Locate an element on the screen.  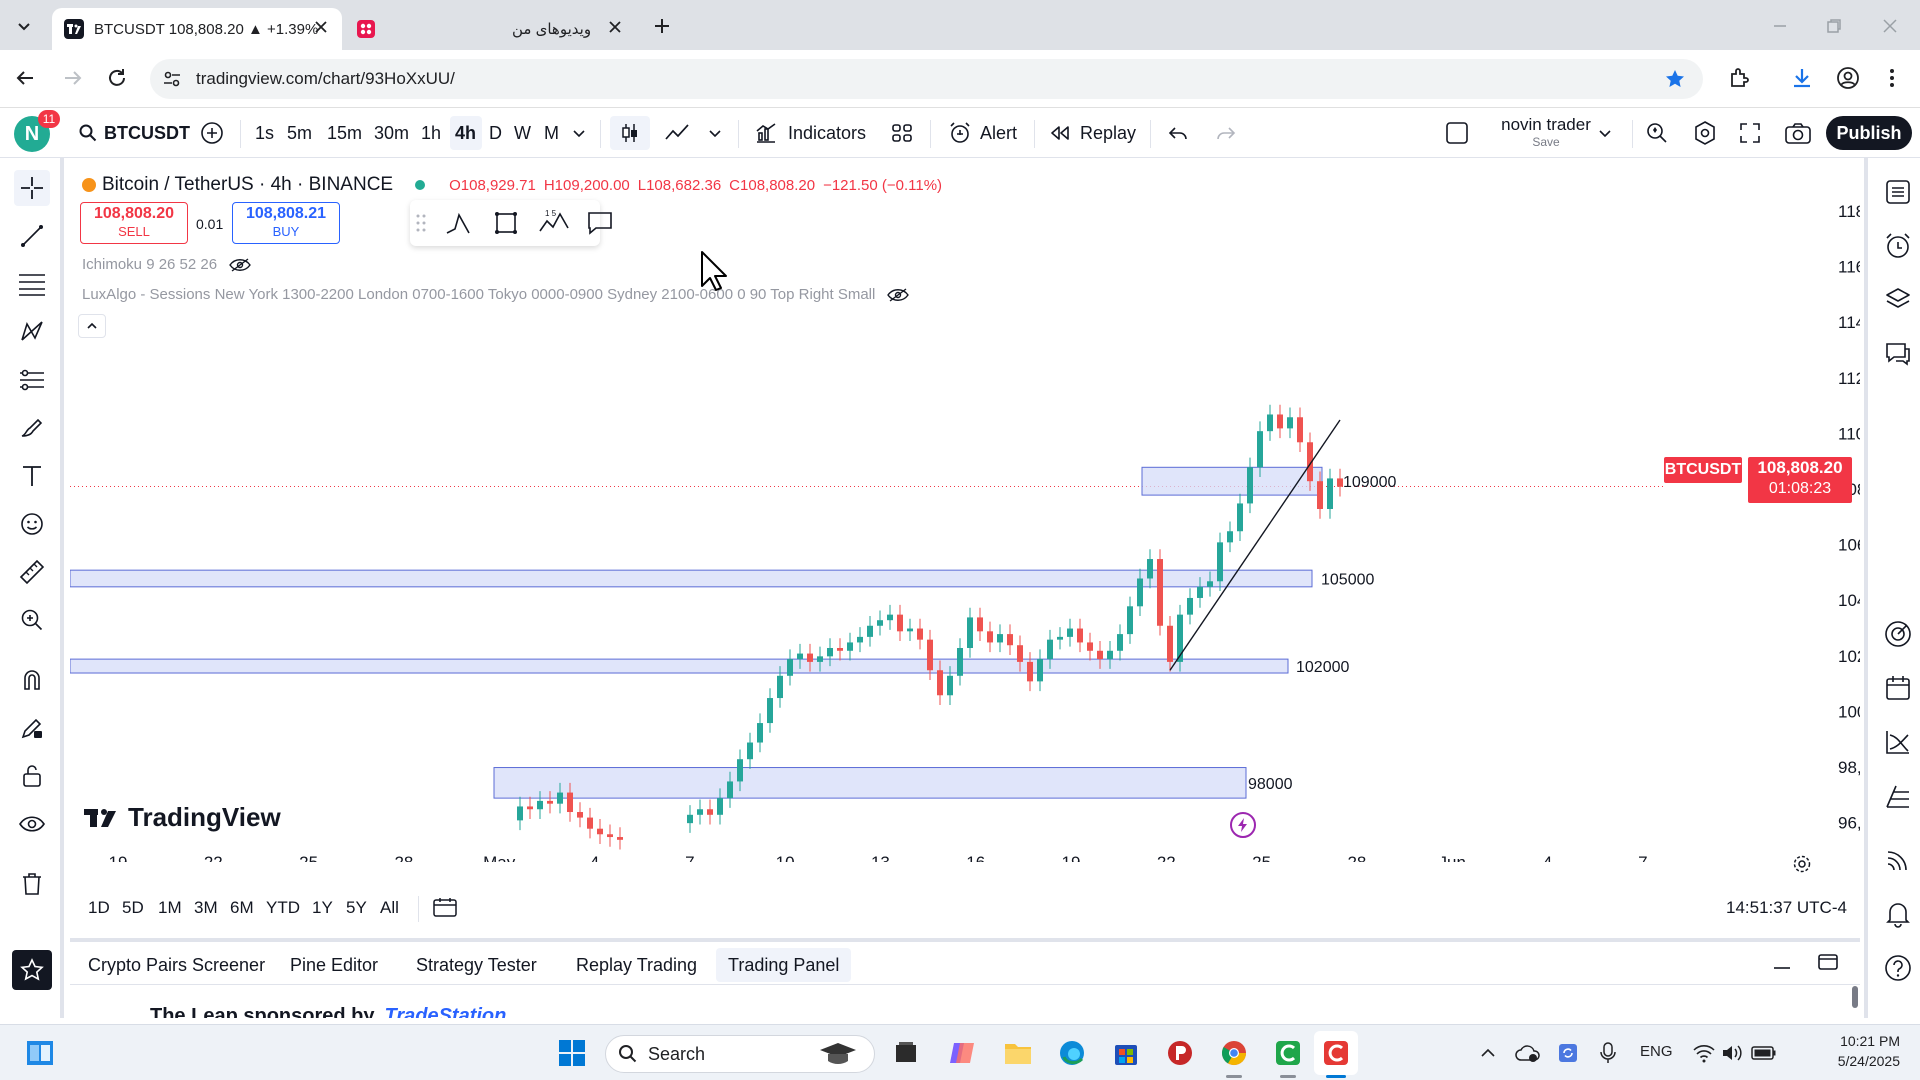
axis-settings-button is located at coordinates (1802, 866).